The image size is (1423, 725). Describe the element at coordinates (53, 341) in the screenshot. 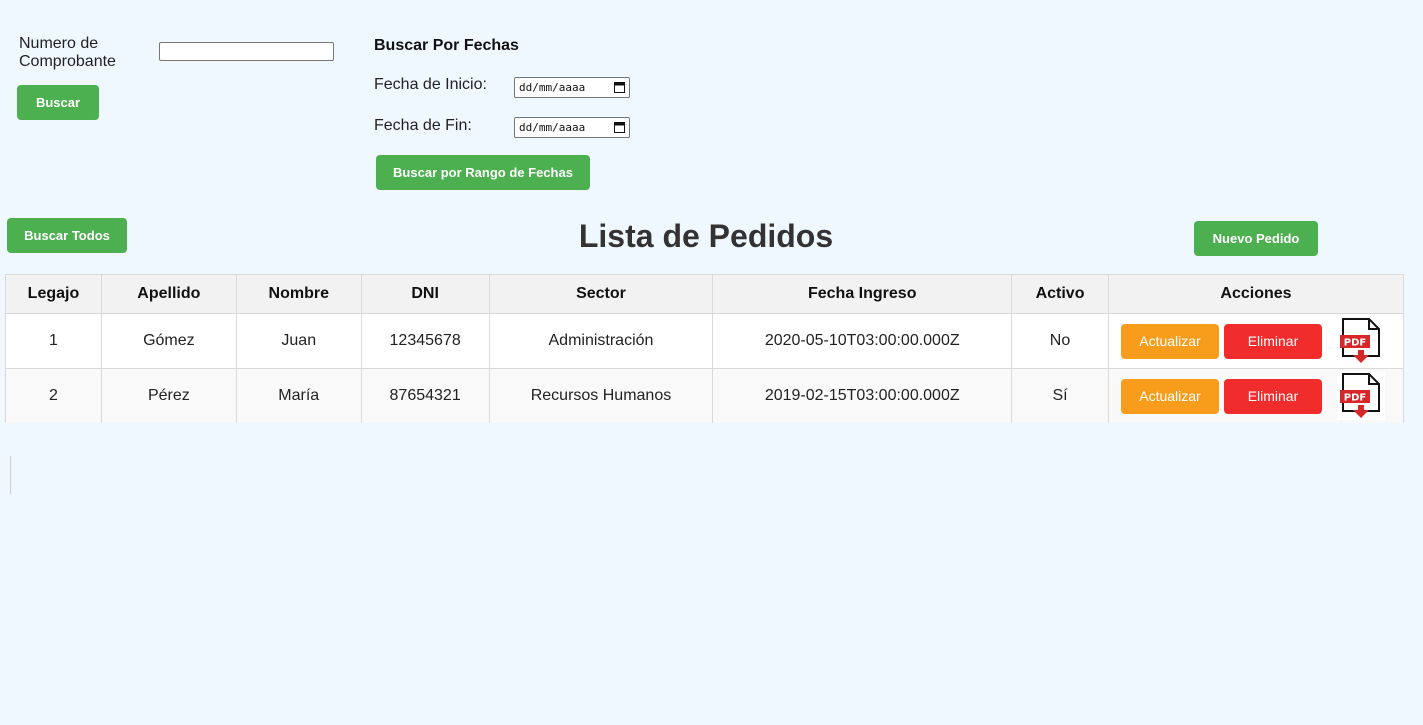

I see `cell-legajo: 1` at that location.